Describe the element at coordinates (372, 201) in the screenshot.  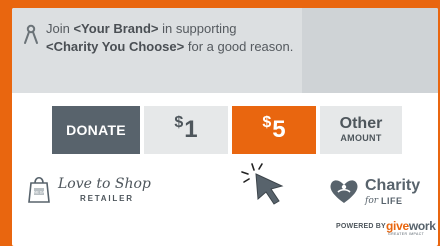
I see `charity-for: for` at that location.